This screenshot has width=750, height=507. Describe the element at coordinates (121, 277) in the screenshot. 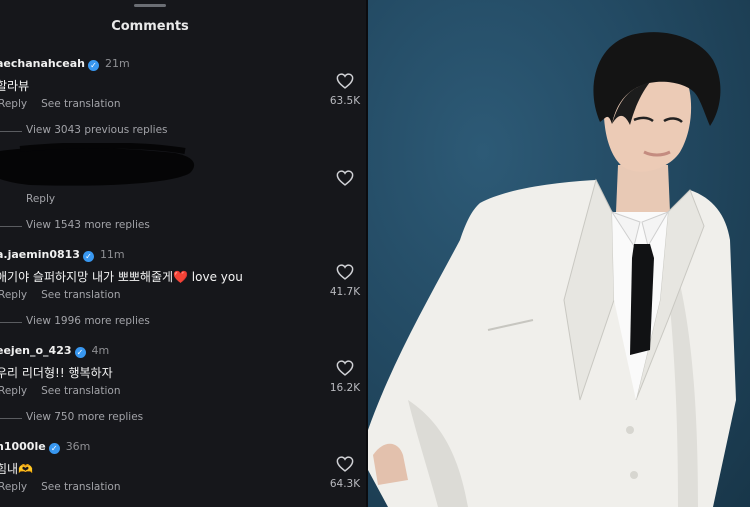

I see `comment-text: 애기야 슬퍼하지망 내가 뽀뽀해줄게❤️ love you` at that location.